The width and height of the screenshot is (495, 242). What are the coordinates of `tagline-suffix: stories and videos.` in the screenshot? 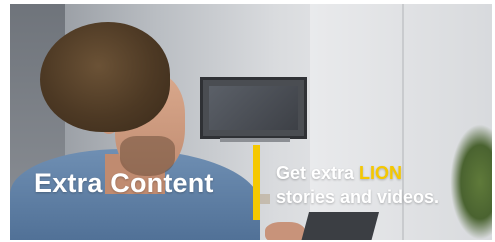 It's located at (358, 197).